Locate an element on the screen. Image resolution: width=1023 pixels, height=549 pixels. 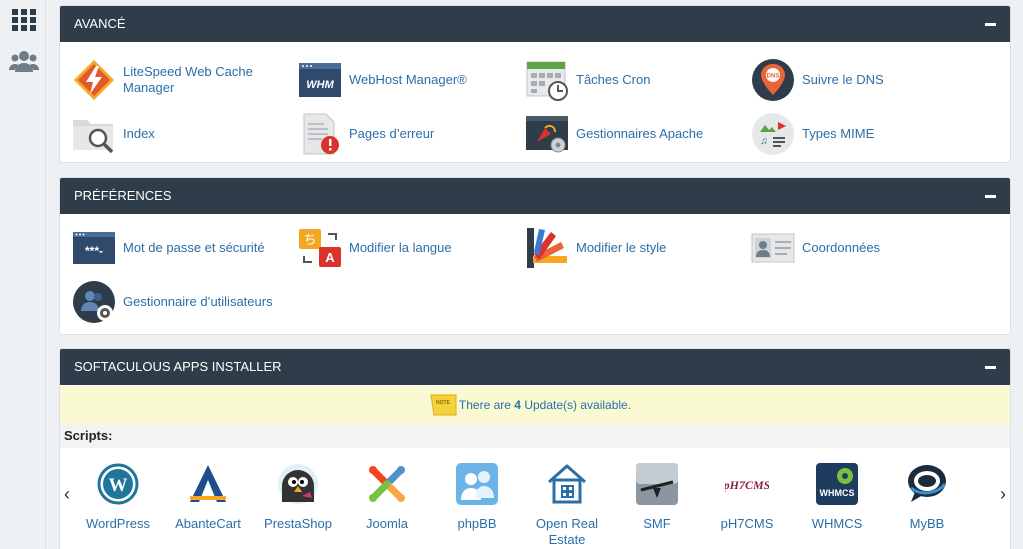
app-smf: SMF is located at coordinates (657, 497).